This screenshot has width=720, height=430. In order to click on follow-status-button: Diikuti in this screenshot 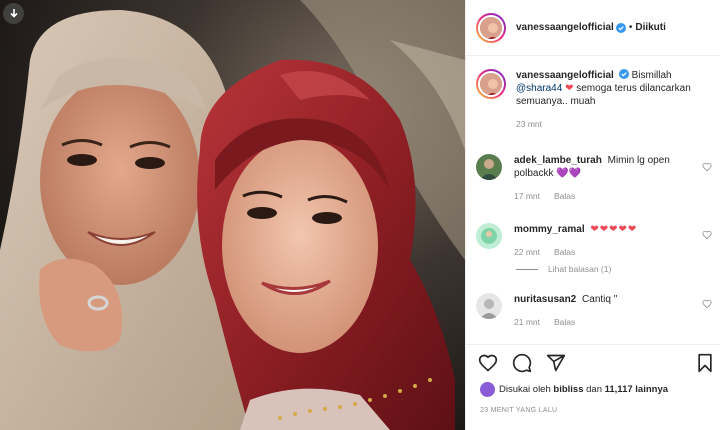, I will do `click(650, 27)`.